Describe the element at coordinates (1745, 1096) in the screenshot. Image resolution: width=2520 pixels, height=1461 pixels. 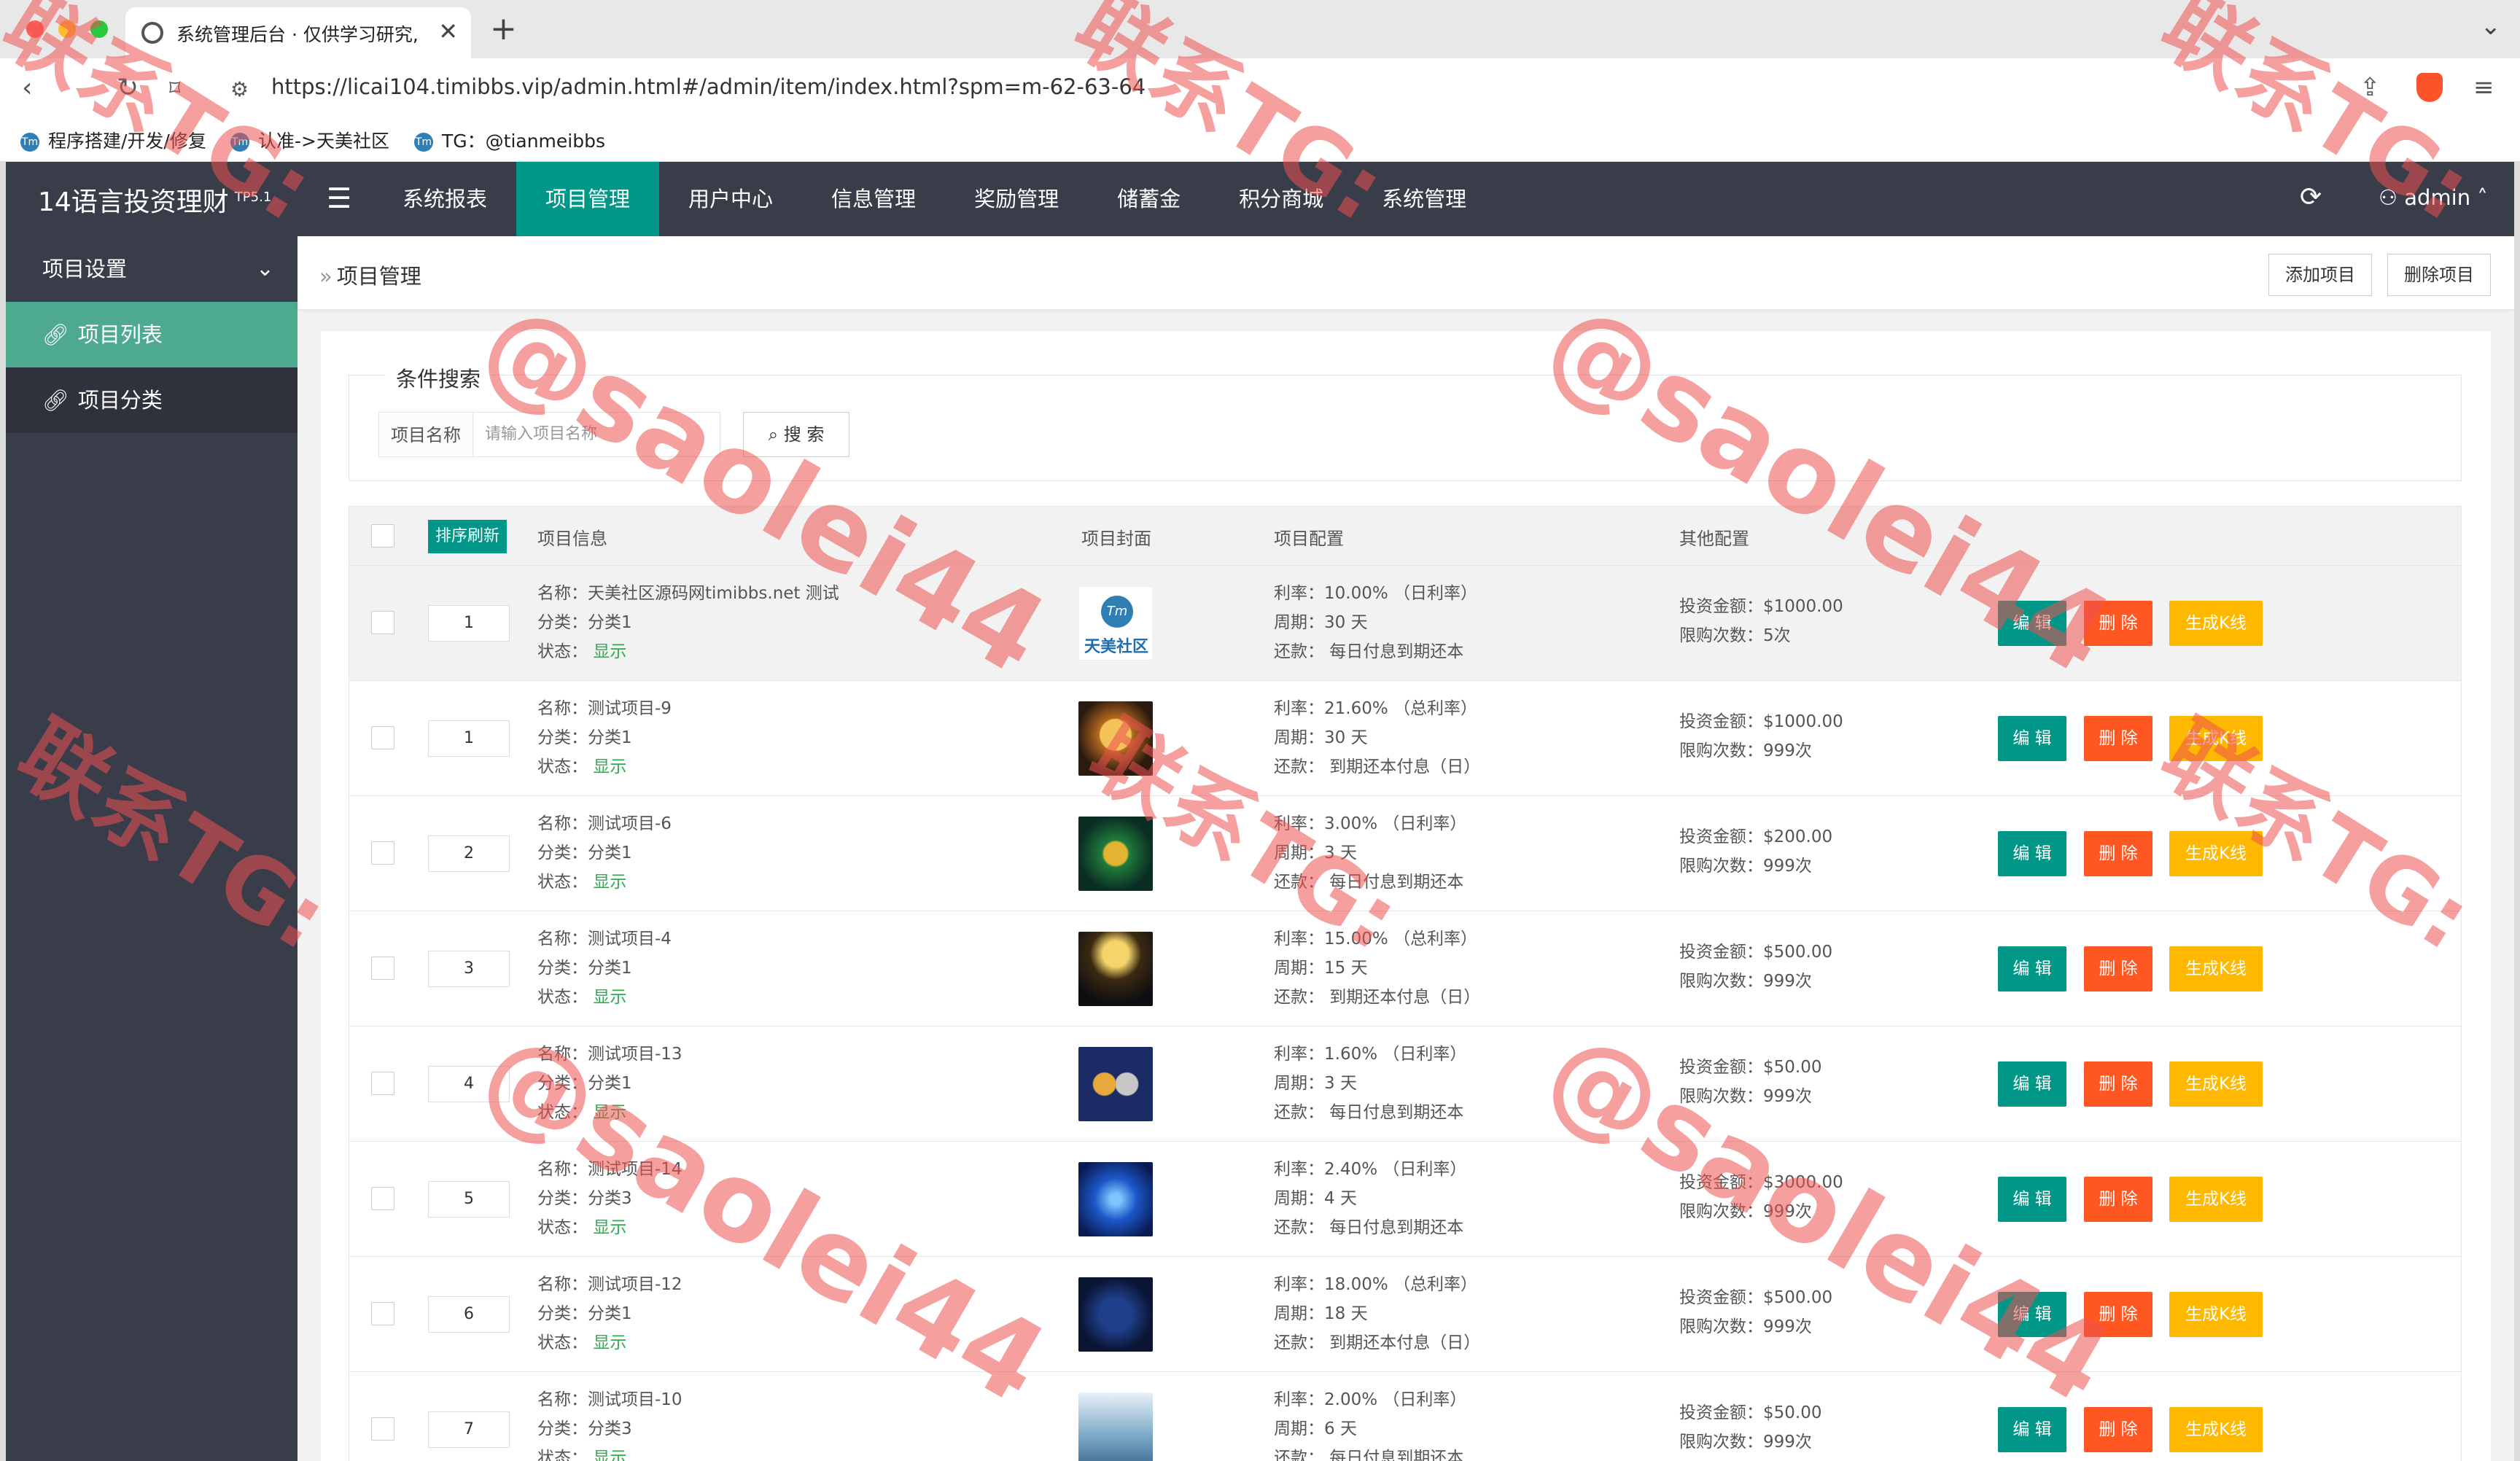
I see `project-limit: 限购次数：999次` at that location.